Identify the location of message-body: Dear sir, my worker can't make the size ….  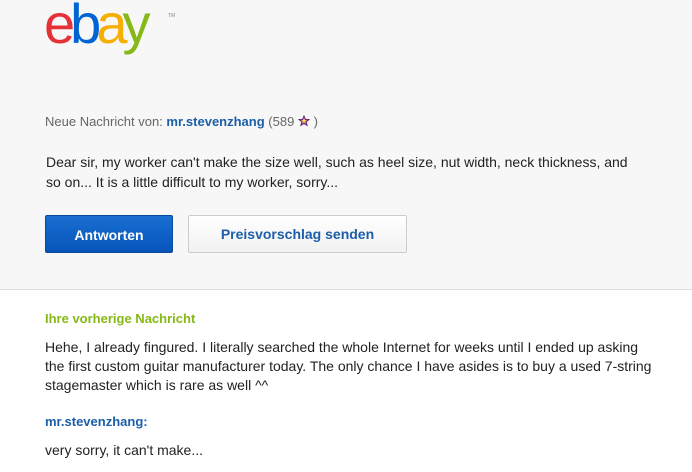
(337, 172).